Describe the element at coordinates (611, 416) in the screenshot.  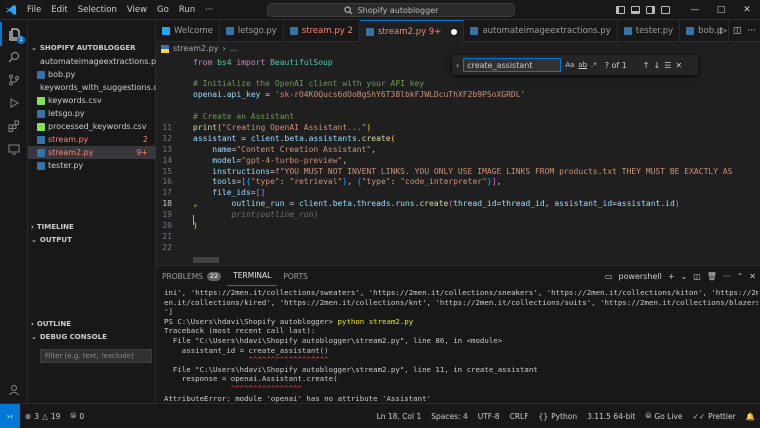
I see `python-interpreter: 3.11.5 64-bit` at that location.